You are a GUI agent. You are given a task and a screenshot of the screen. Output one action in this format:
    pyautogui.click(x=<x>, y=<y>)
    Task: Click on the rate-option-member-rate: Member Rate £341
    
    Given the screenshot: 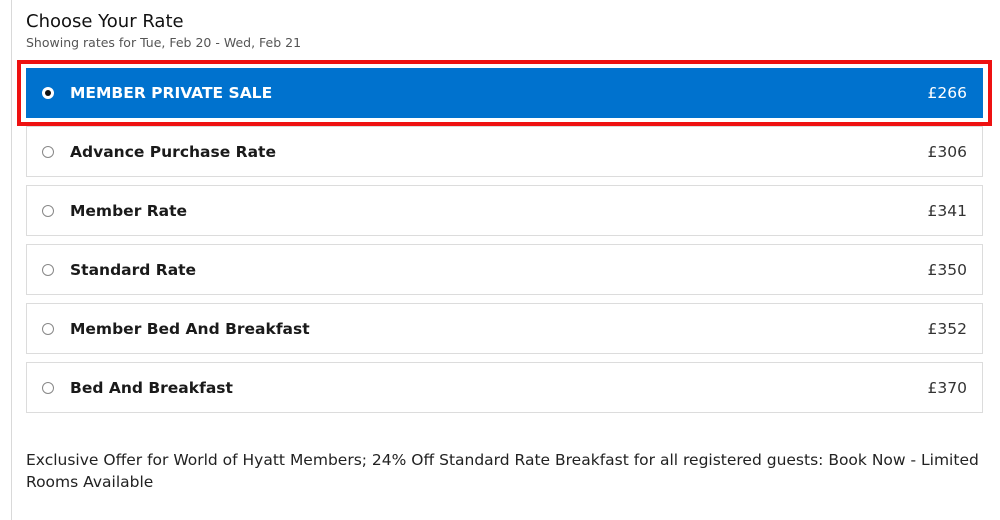 What is the action you would take?
    pyautogui.click(x=504, y=210)
    